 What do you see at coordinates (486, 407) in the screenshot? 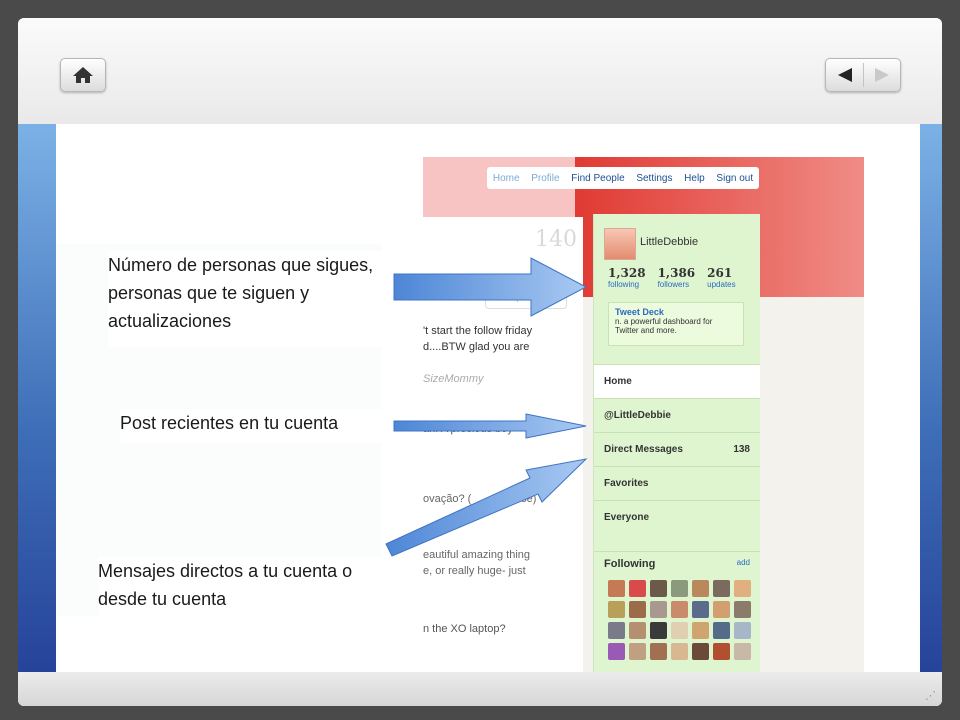
I see `arrows-layer` at bounding box center [486, 407].